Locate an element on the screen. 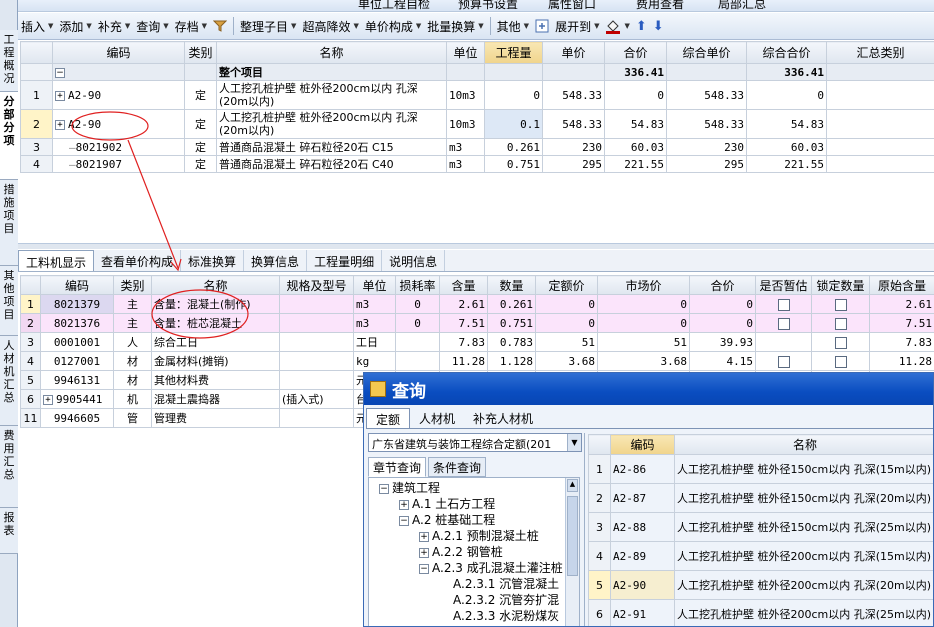 The image size is (934, 627). tab-supplement-resources: 补充人材机 is located at coordinates (503, 418).